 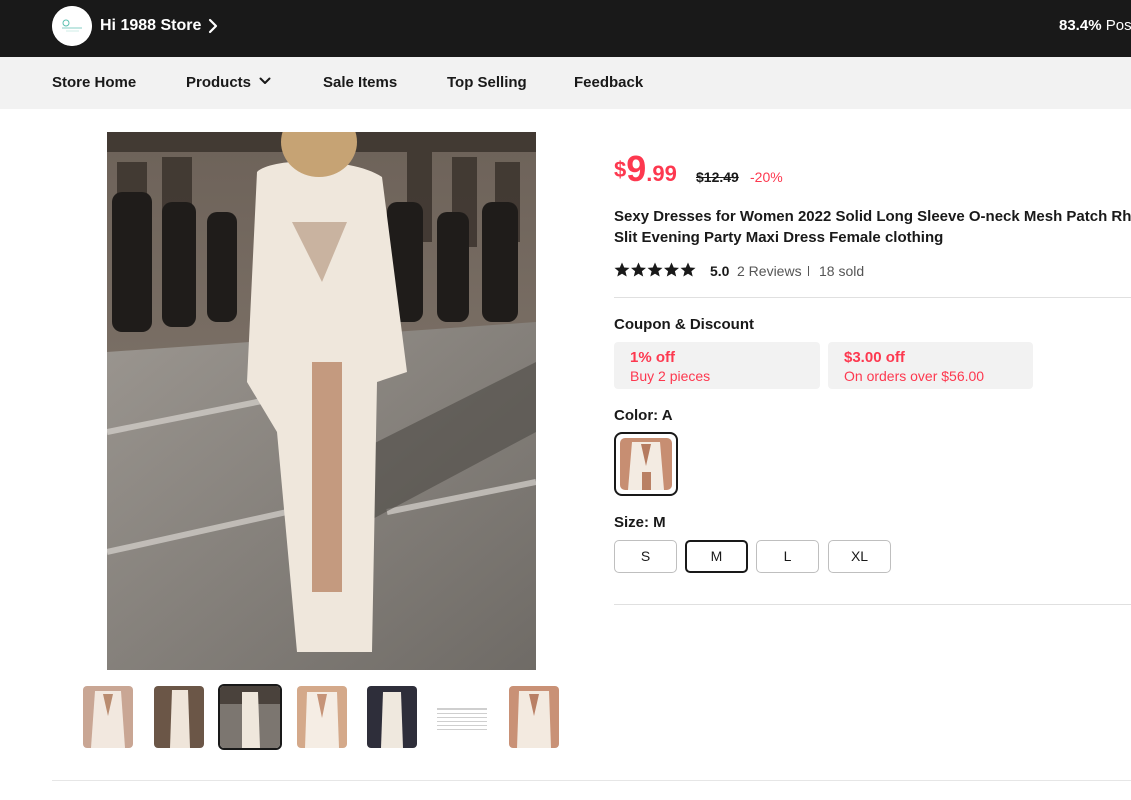 I want to click on price-decimal: .99, so click(x=661, y=173).